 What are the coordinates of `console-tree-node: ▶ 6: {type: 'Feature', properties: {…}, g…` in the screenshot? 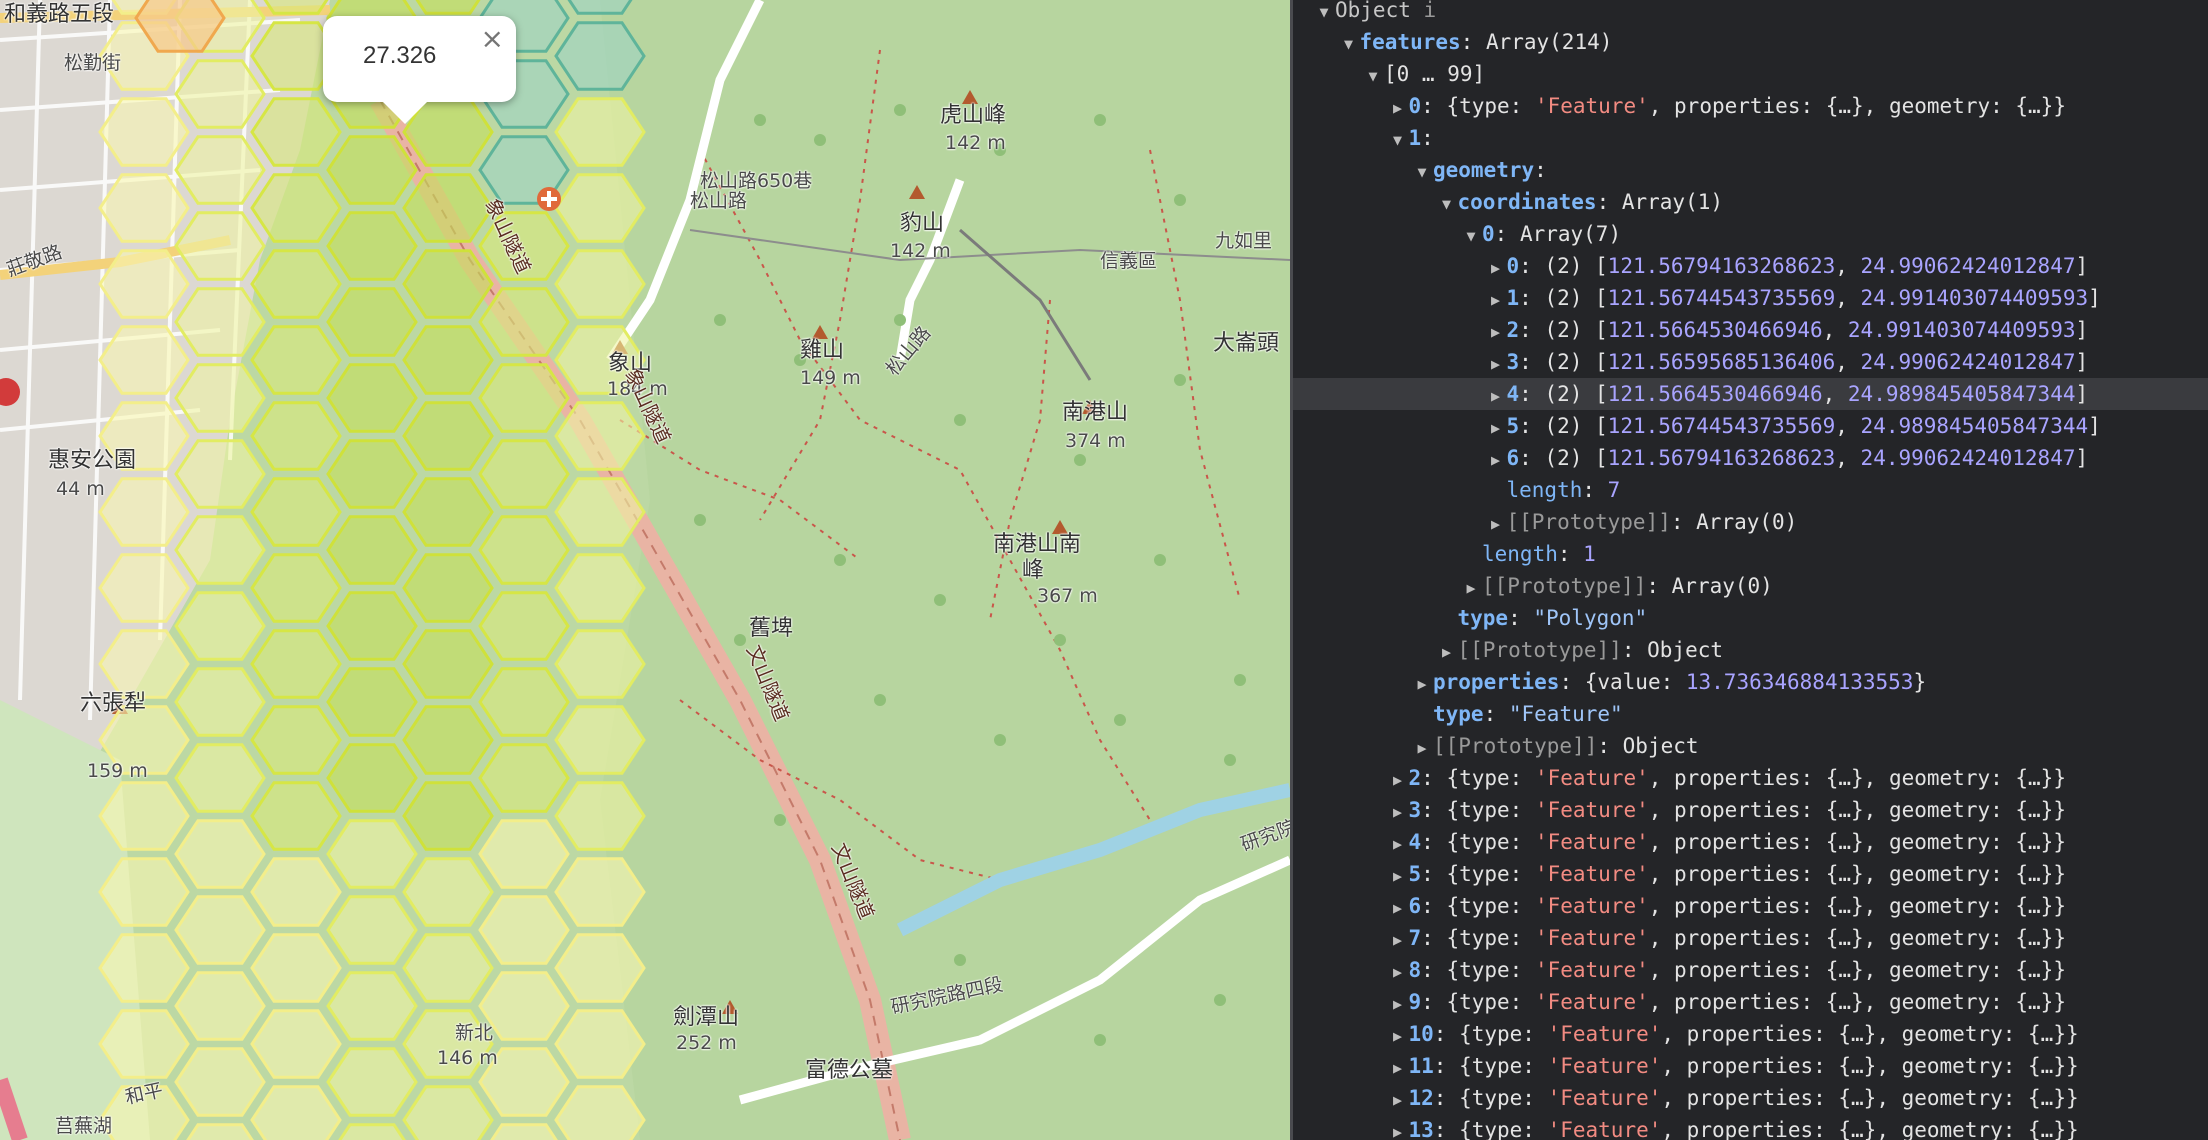 It's located at (1750, 906).